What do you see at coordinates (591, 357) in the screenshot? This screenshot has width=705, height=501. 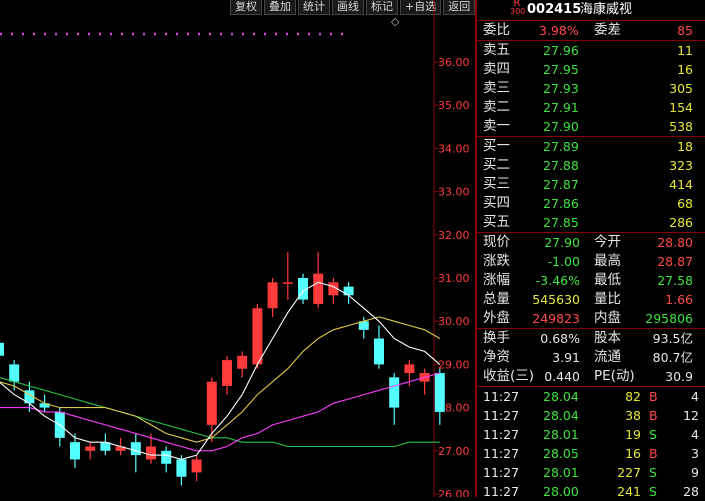 I see `fundamental-row: 净资 3.91 流通 80.7亿` at bounding box center [591, 357].